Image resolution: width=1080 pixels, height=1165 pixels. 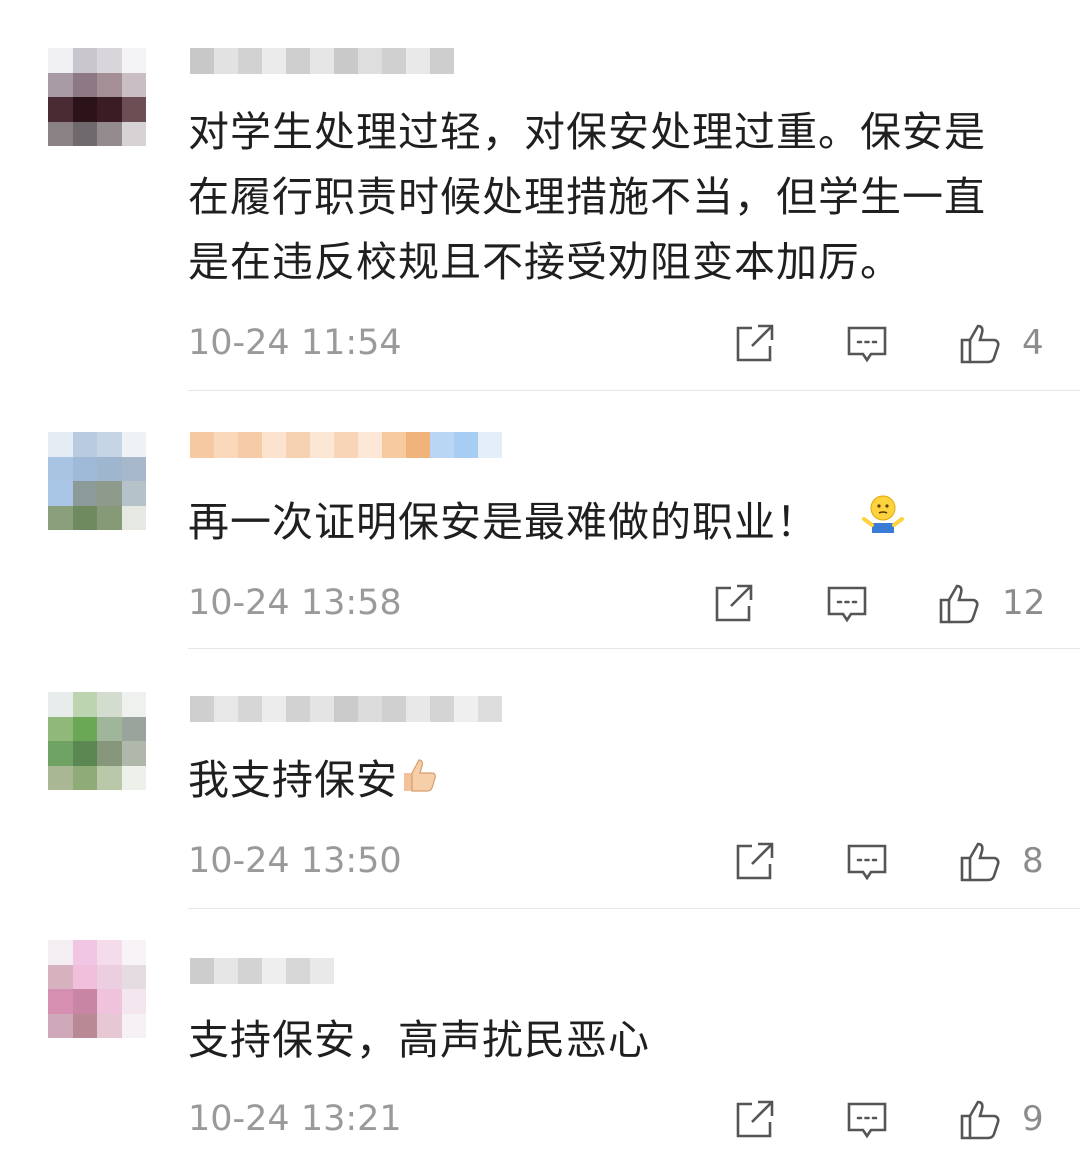 I want to click on thumbs-up-emoji, so click(x=420, y=783).